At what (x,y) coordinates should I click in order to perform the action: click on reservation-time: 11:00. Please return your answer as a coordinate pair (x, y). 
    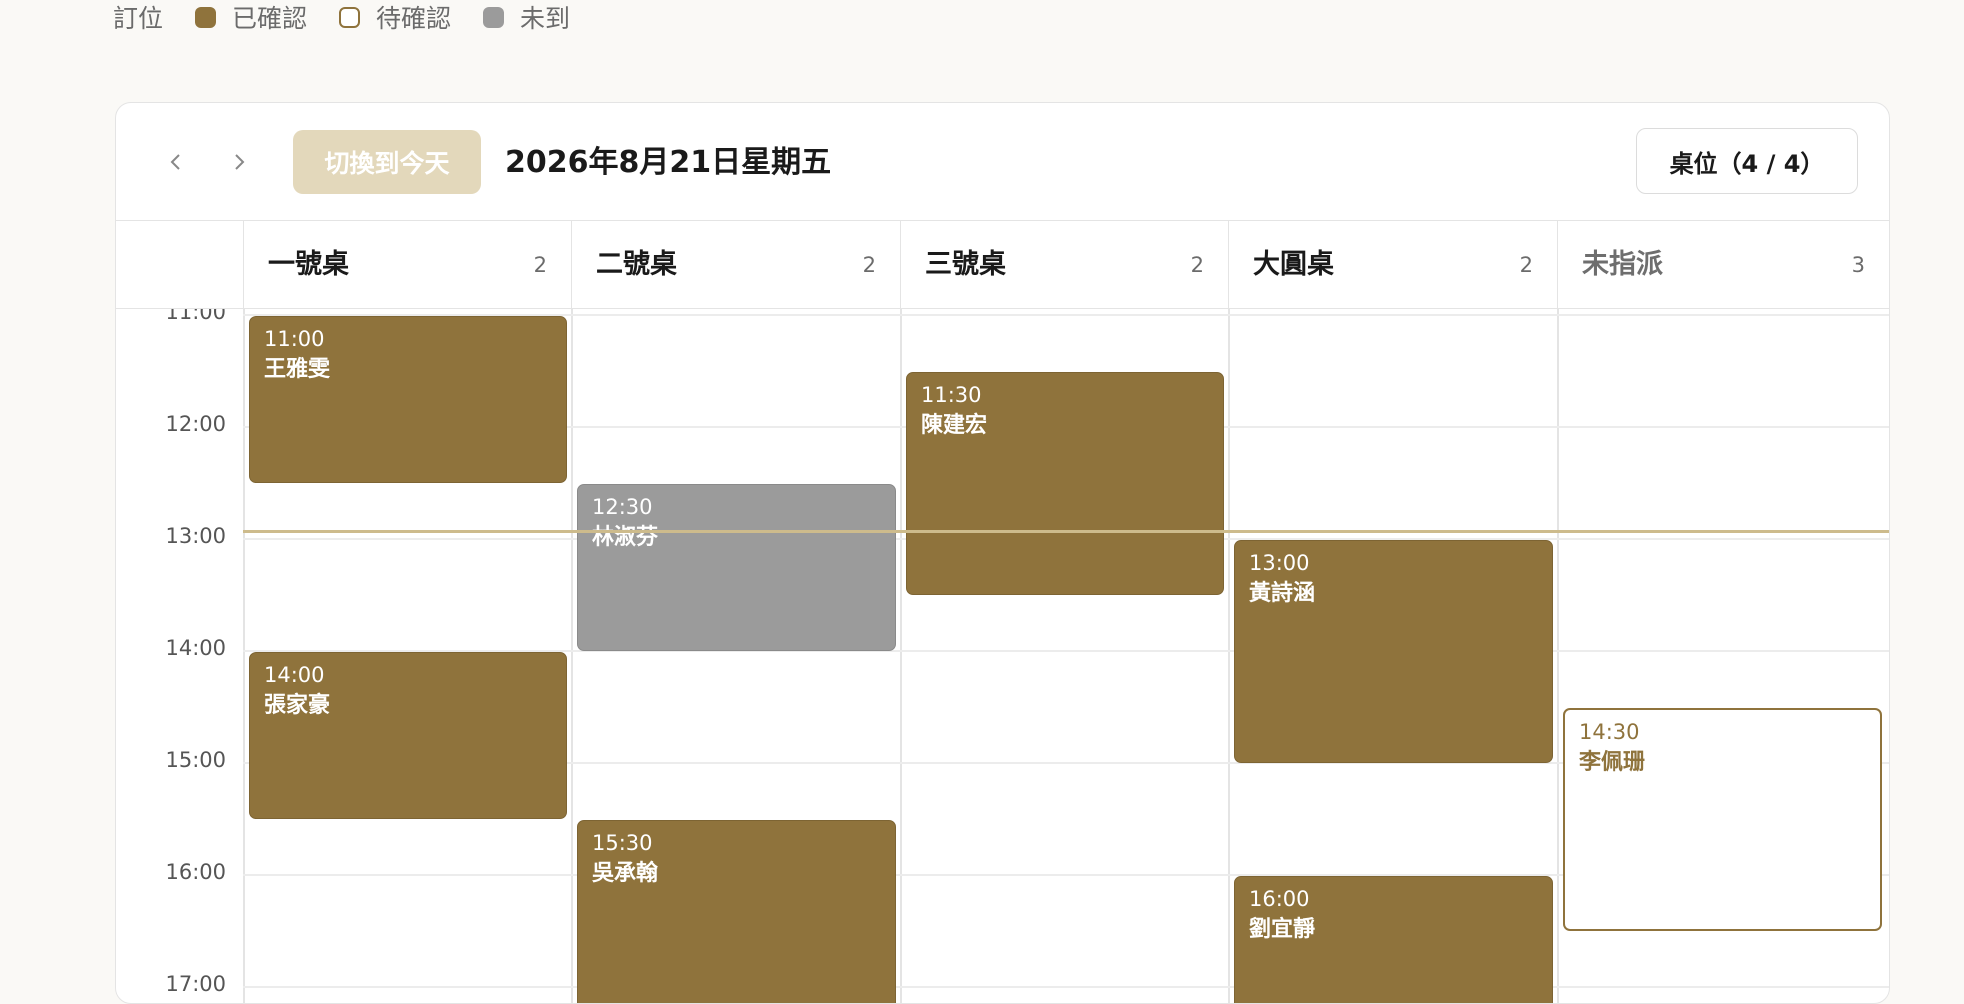
    Looking at the image, I should click on (294, 339).